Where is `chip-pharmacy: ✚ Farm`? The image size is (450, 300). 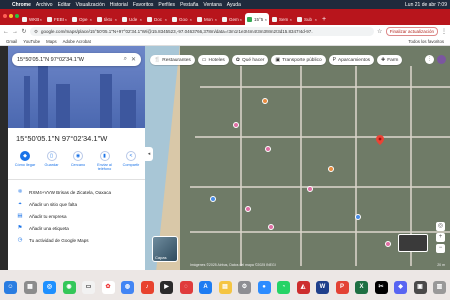 chip-pharmacy: ✚ Farm is located at coordinates (390, 60).